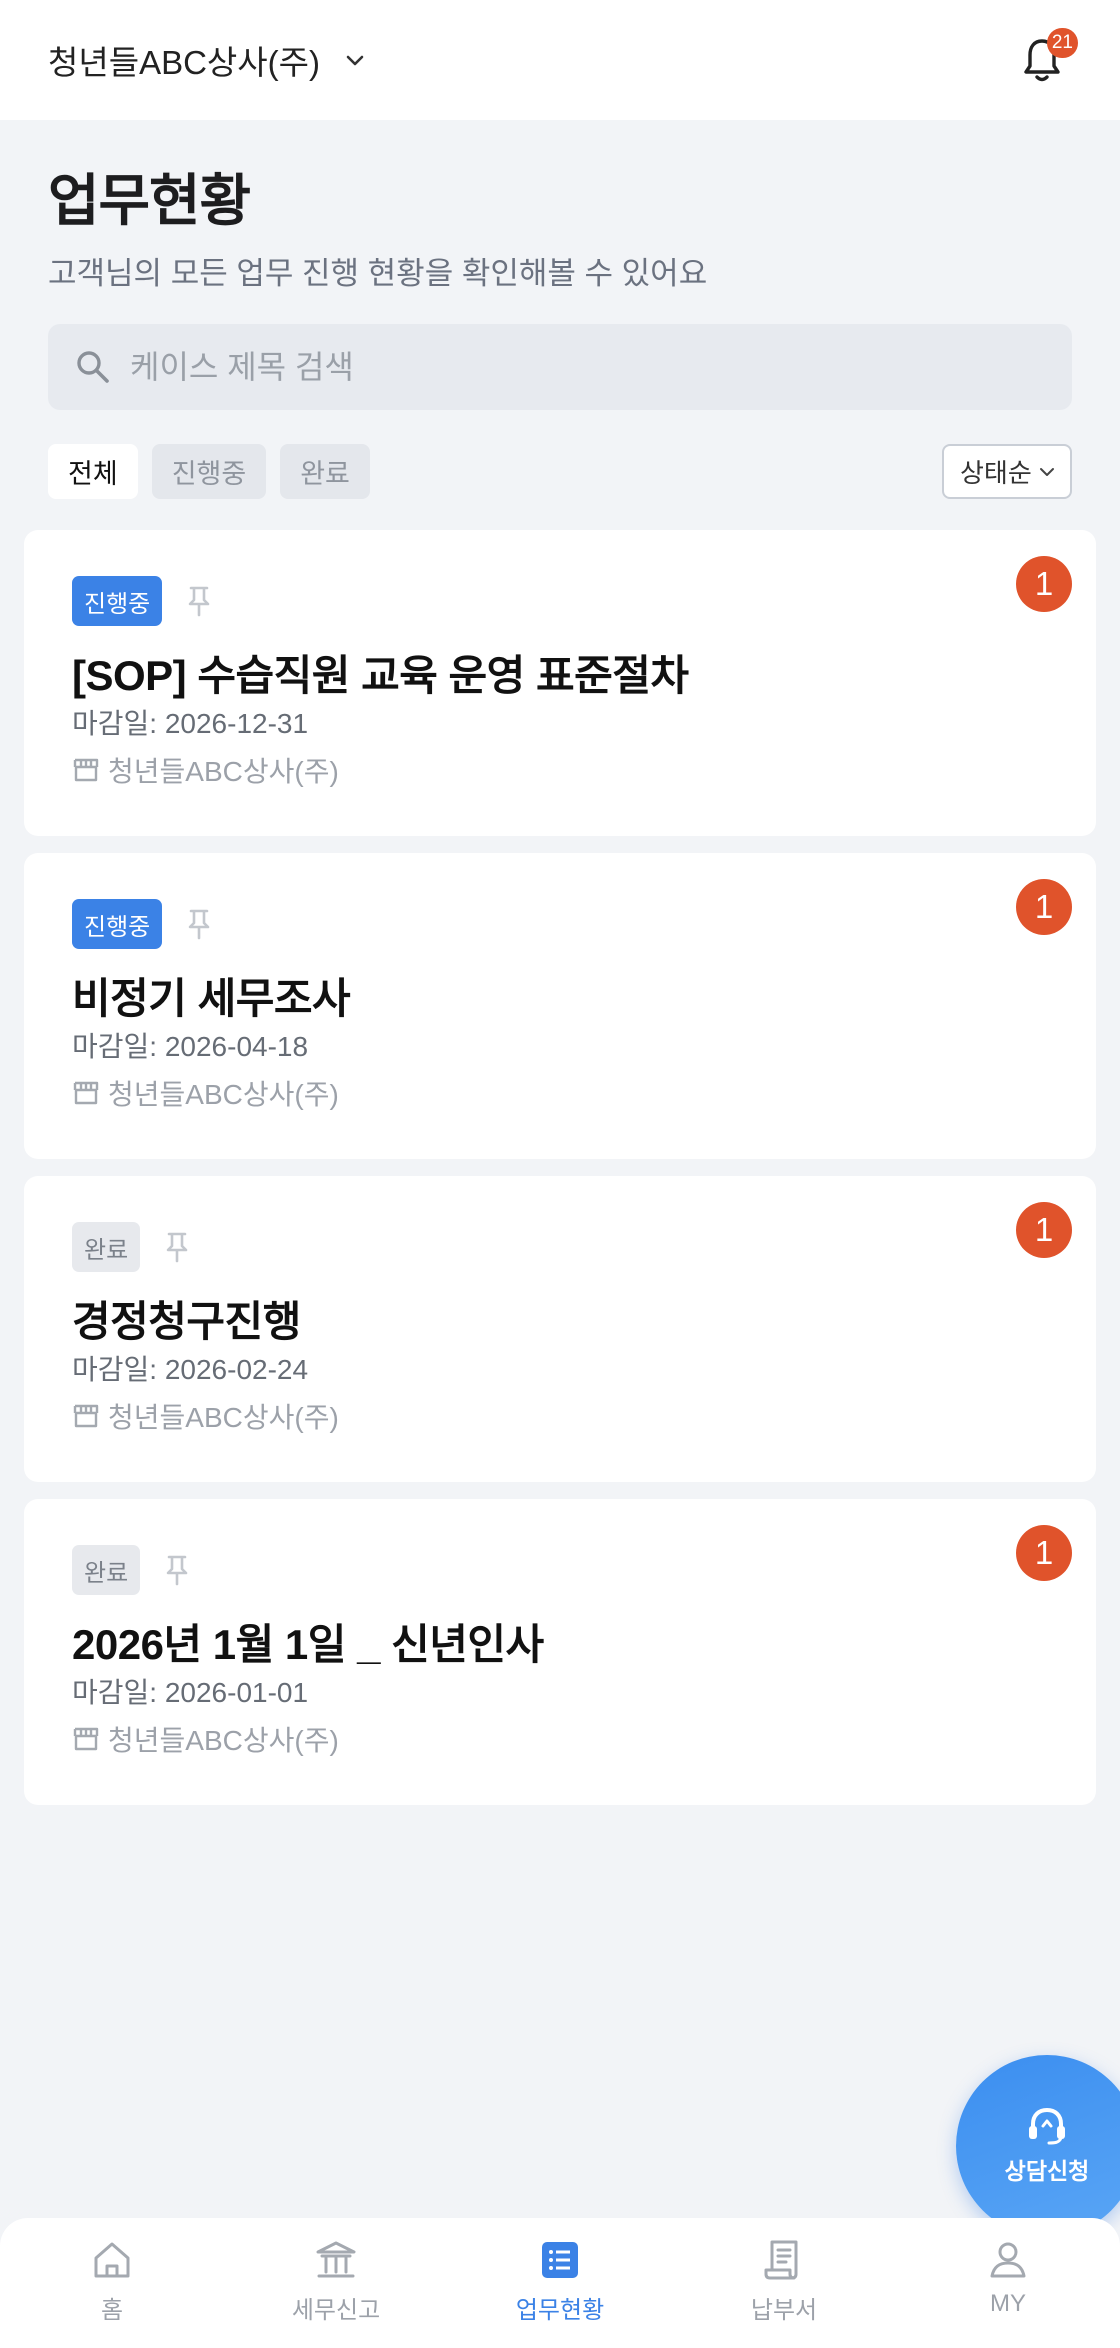  Describe the element at coordinates (93, 471) in the screenshot. I see `filter-all: 전체` at that location.